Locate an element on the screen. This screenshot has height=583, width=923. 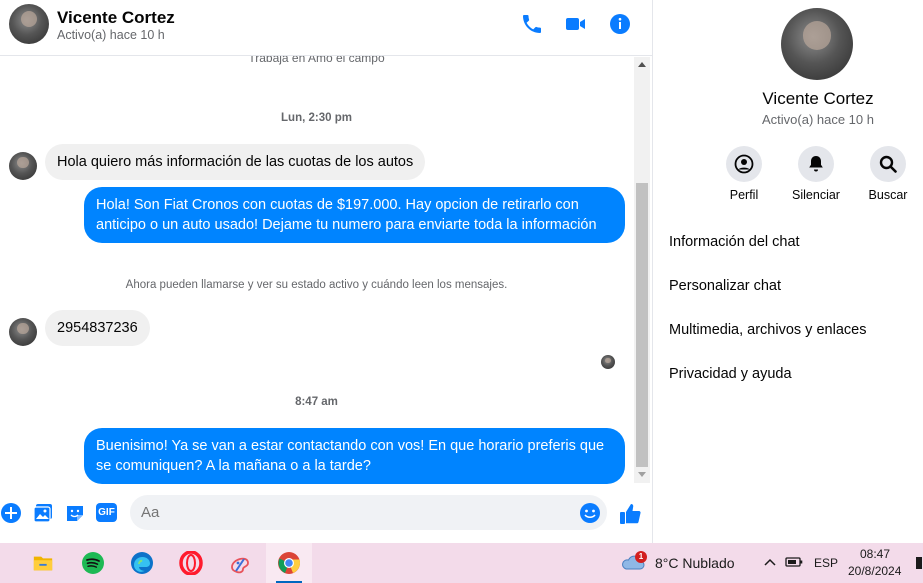
seen-avatar is located at coordinates (608, 362).